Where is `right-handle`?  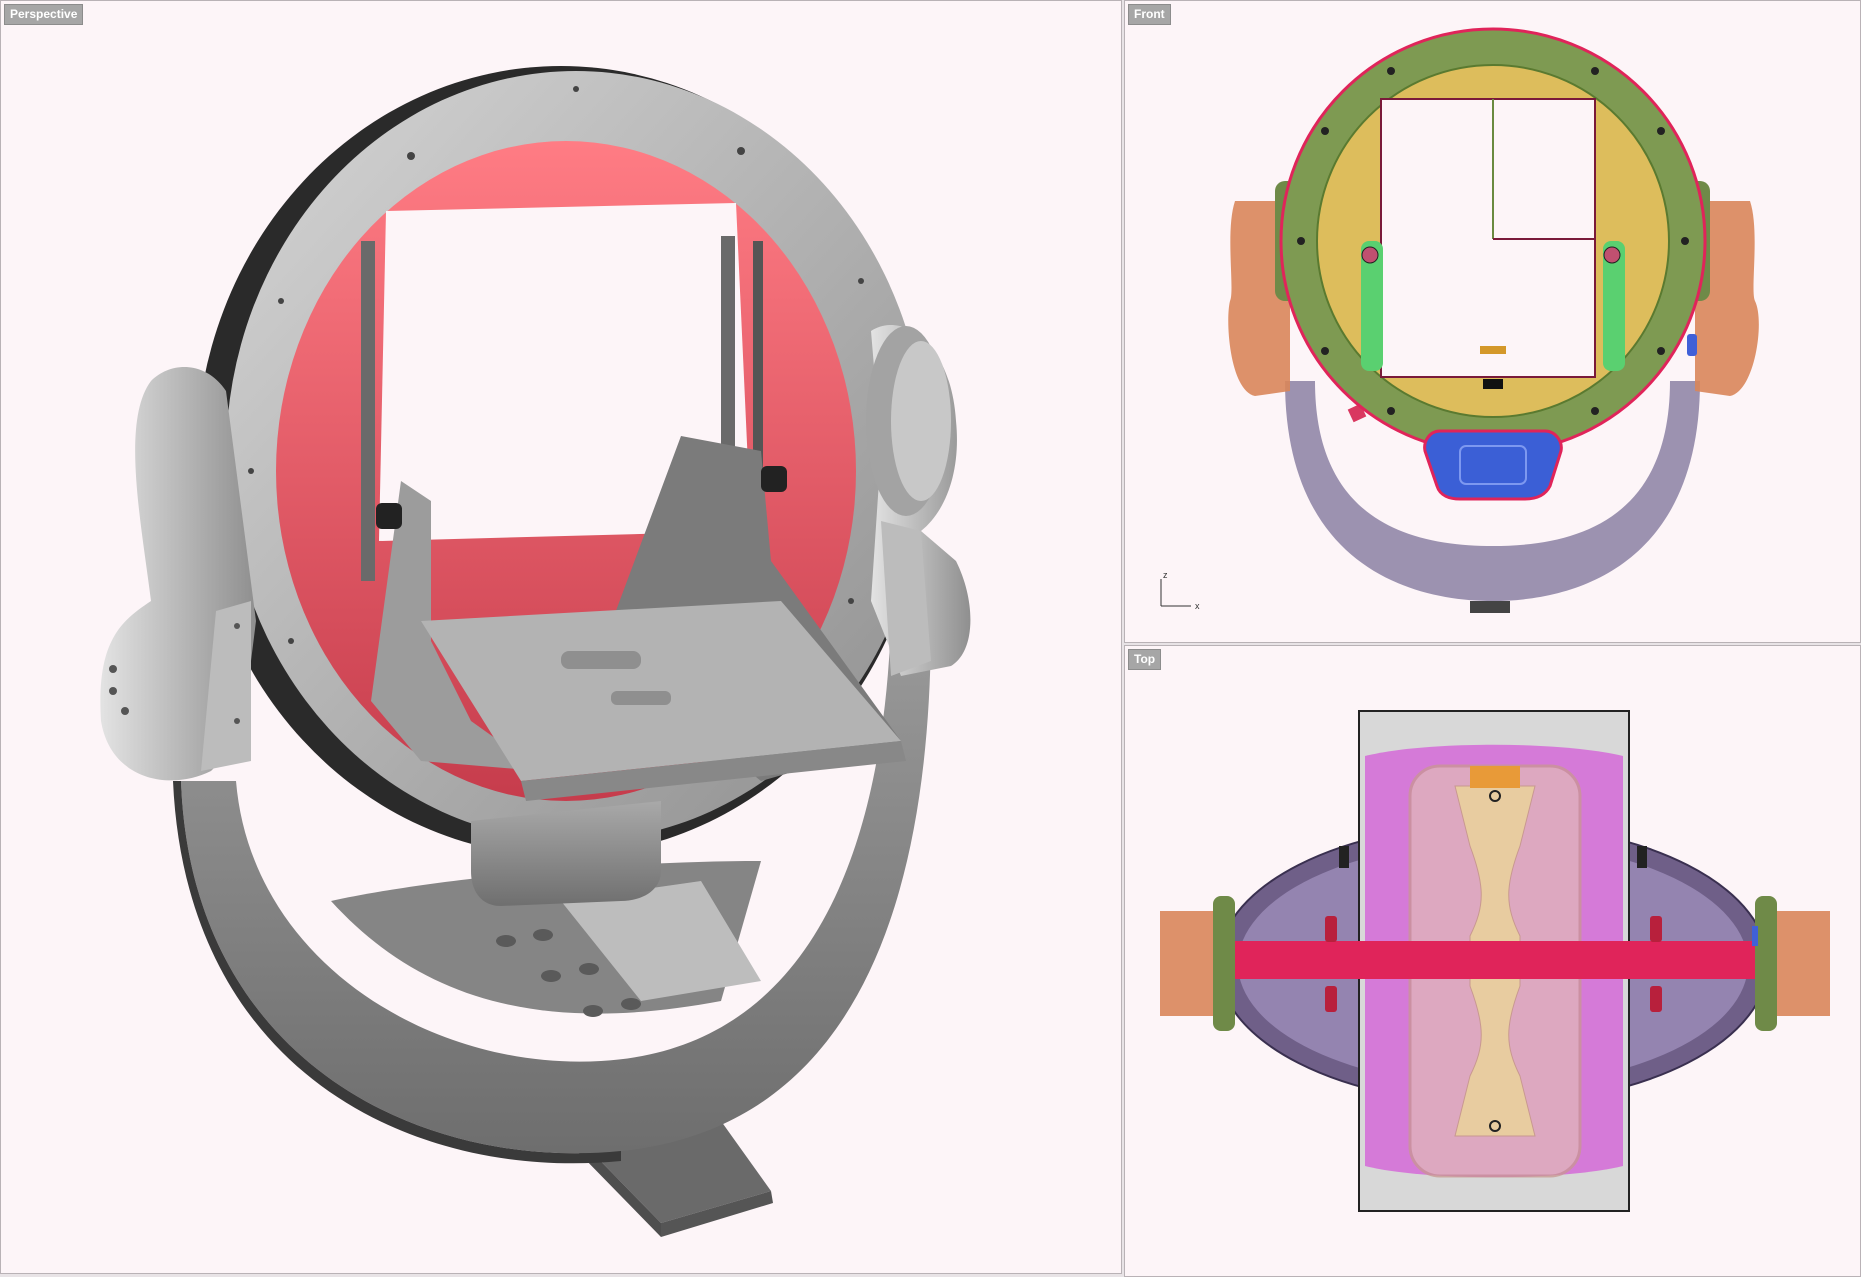 right-handle is located at coordinates (918, 500).